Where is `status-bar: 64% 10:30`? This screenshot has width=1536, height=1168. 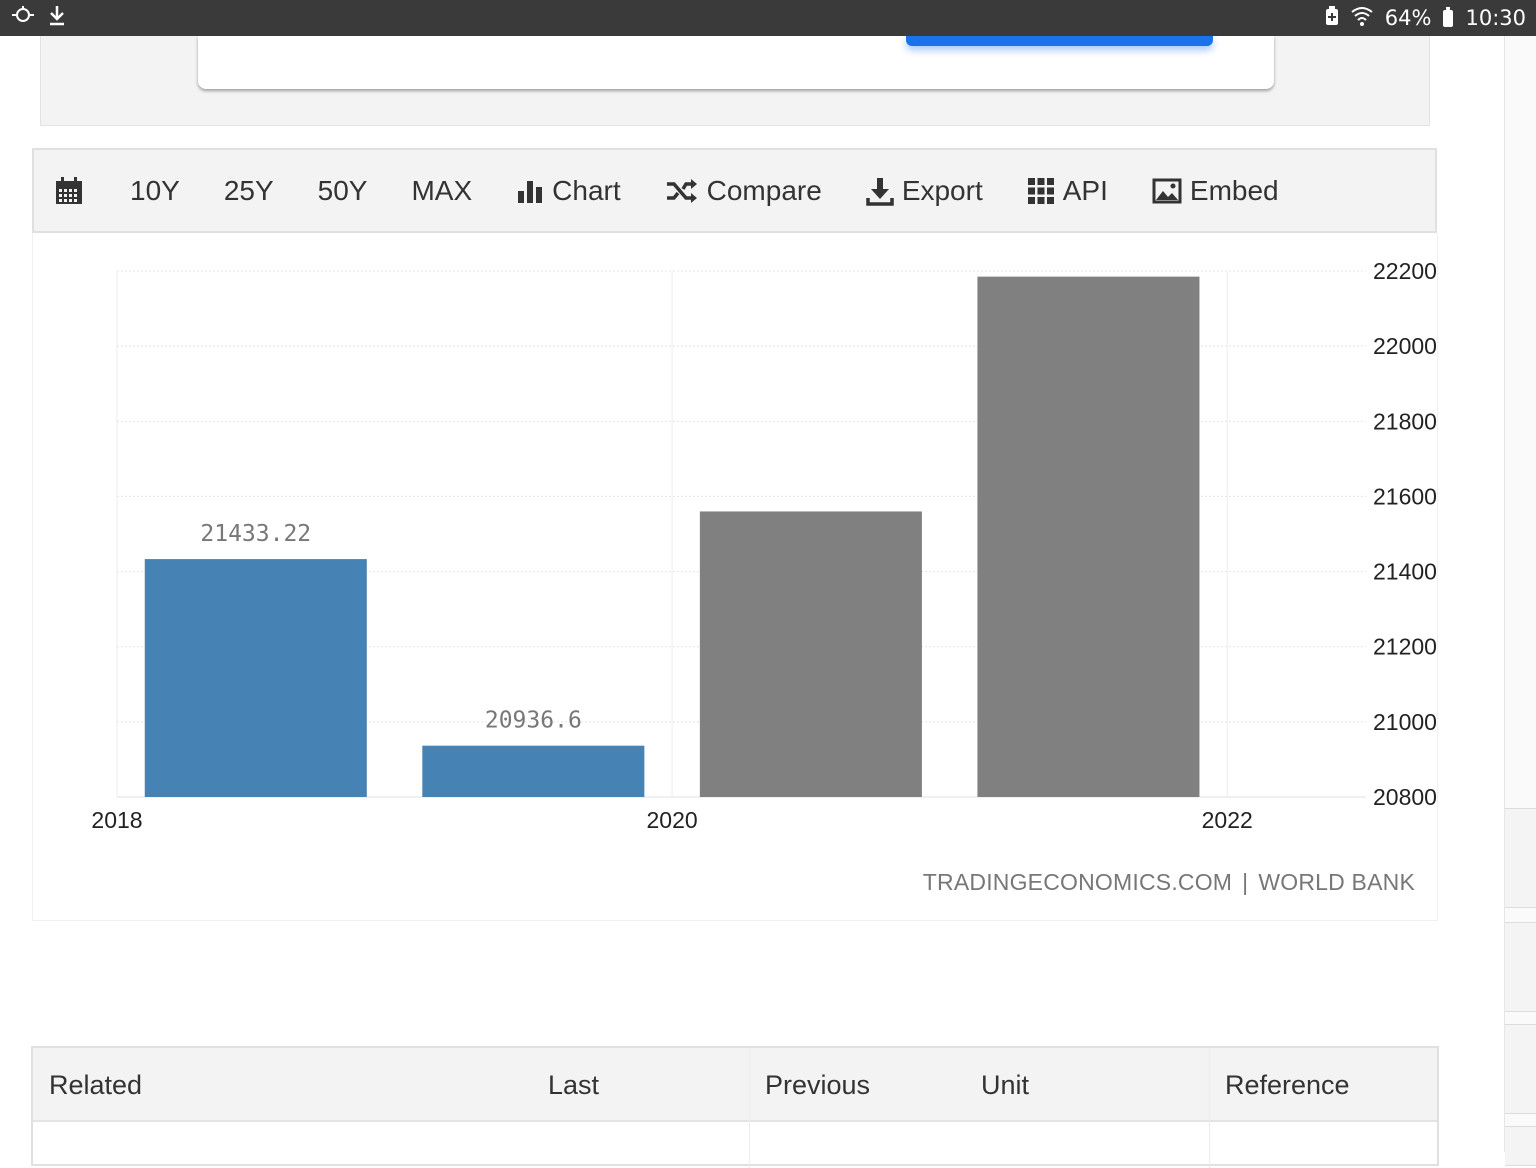
status-bar: 64% 10:30 is located at coordinates (768, 18).